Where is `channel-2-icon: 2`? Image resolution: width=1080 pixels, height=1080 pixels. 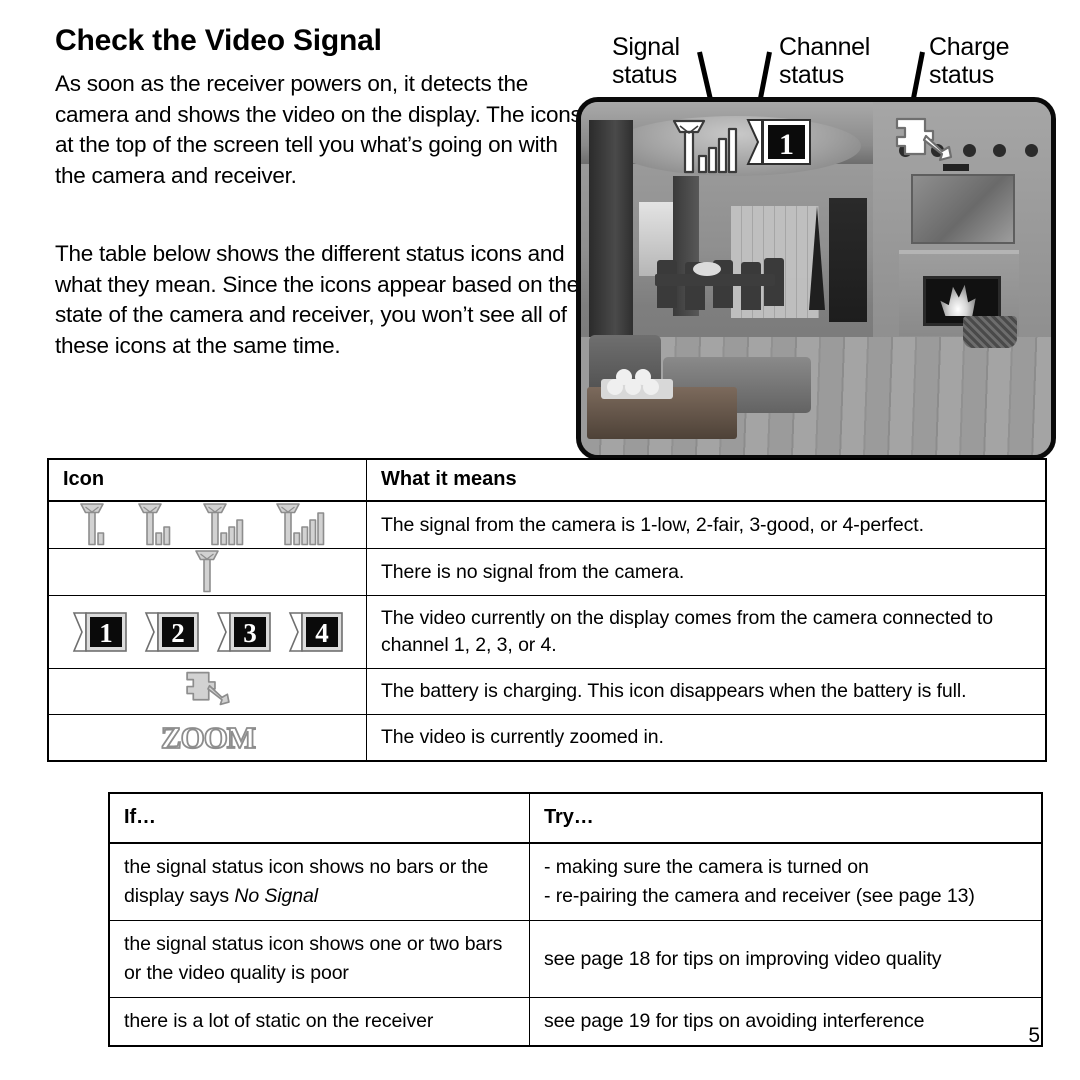 channel-2-icon: 2 is located at coordinates (171, 632).